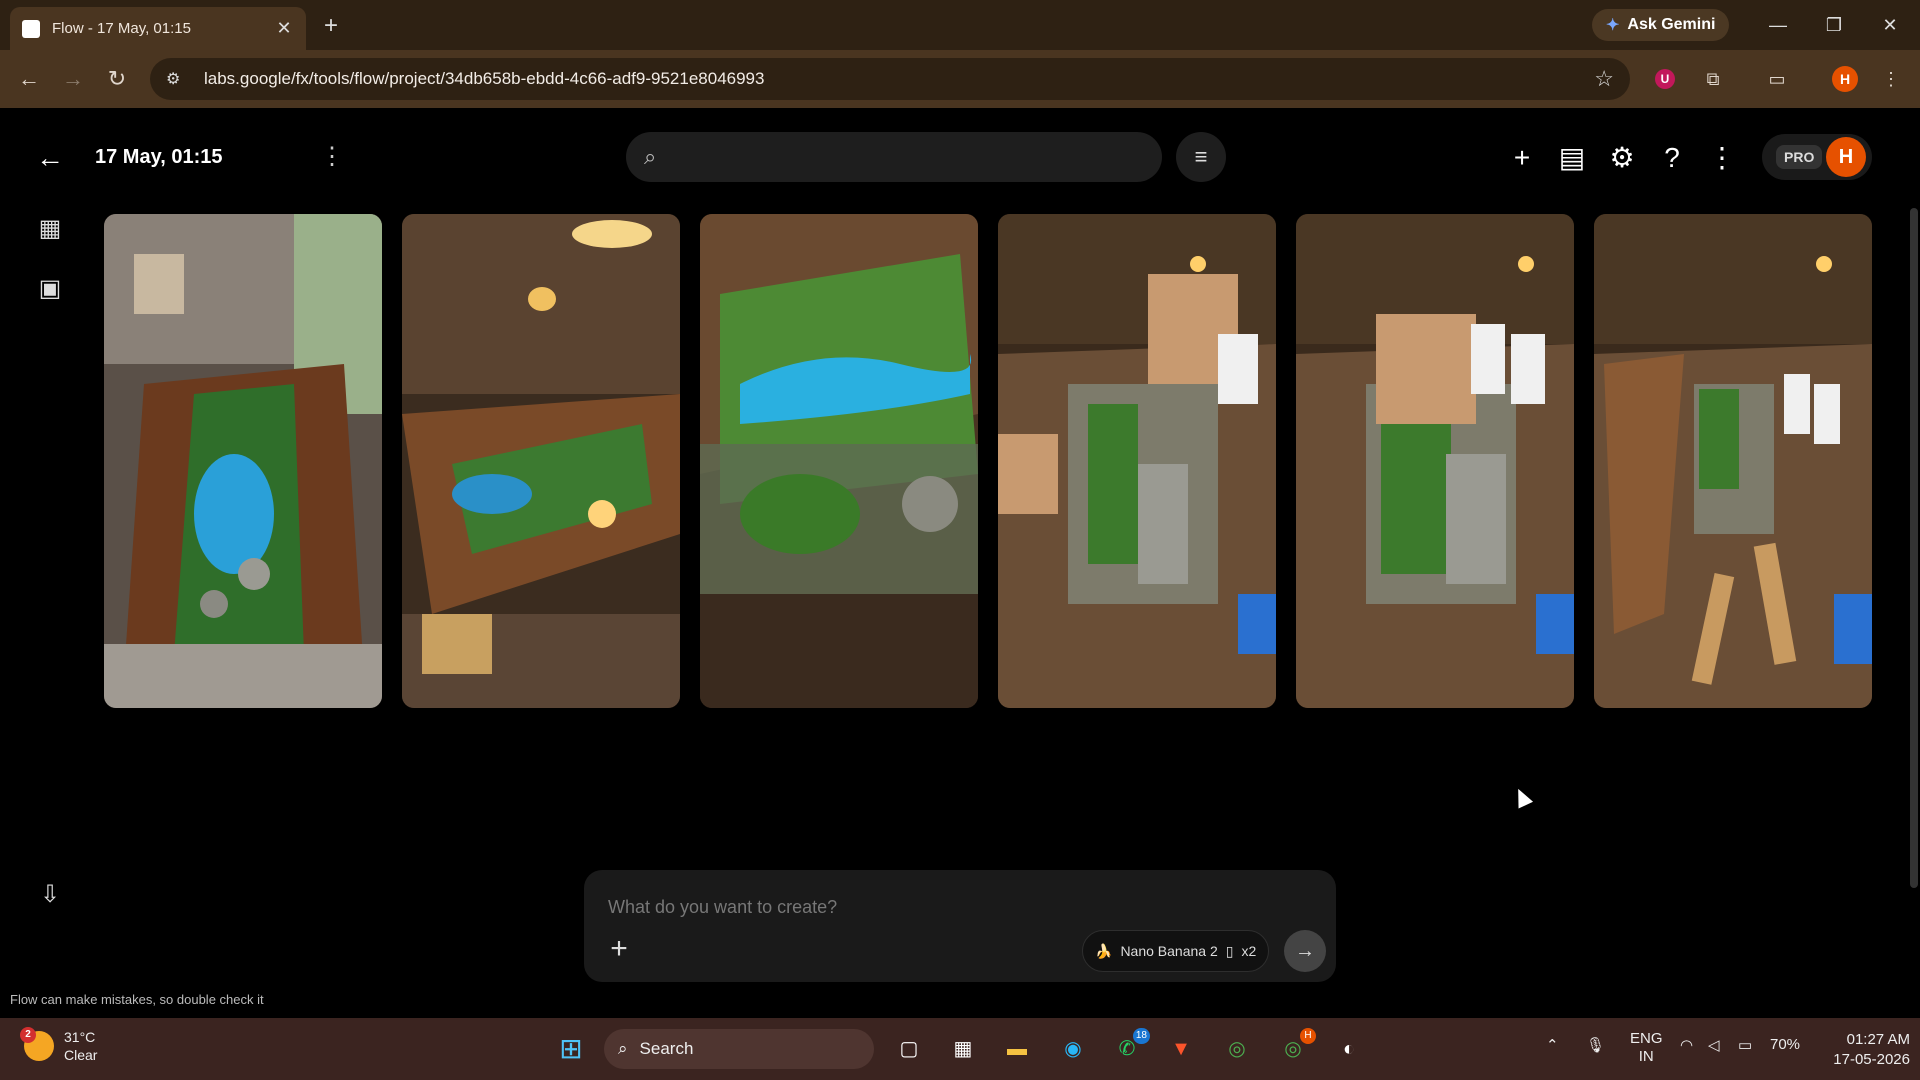 This screenshot has height=1080, width=1920. I want to click on restore-window-icon: ❐, so click(1834, 25).